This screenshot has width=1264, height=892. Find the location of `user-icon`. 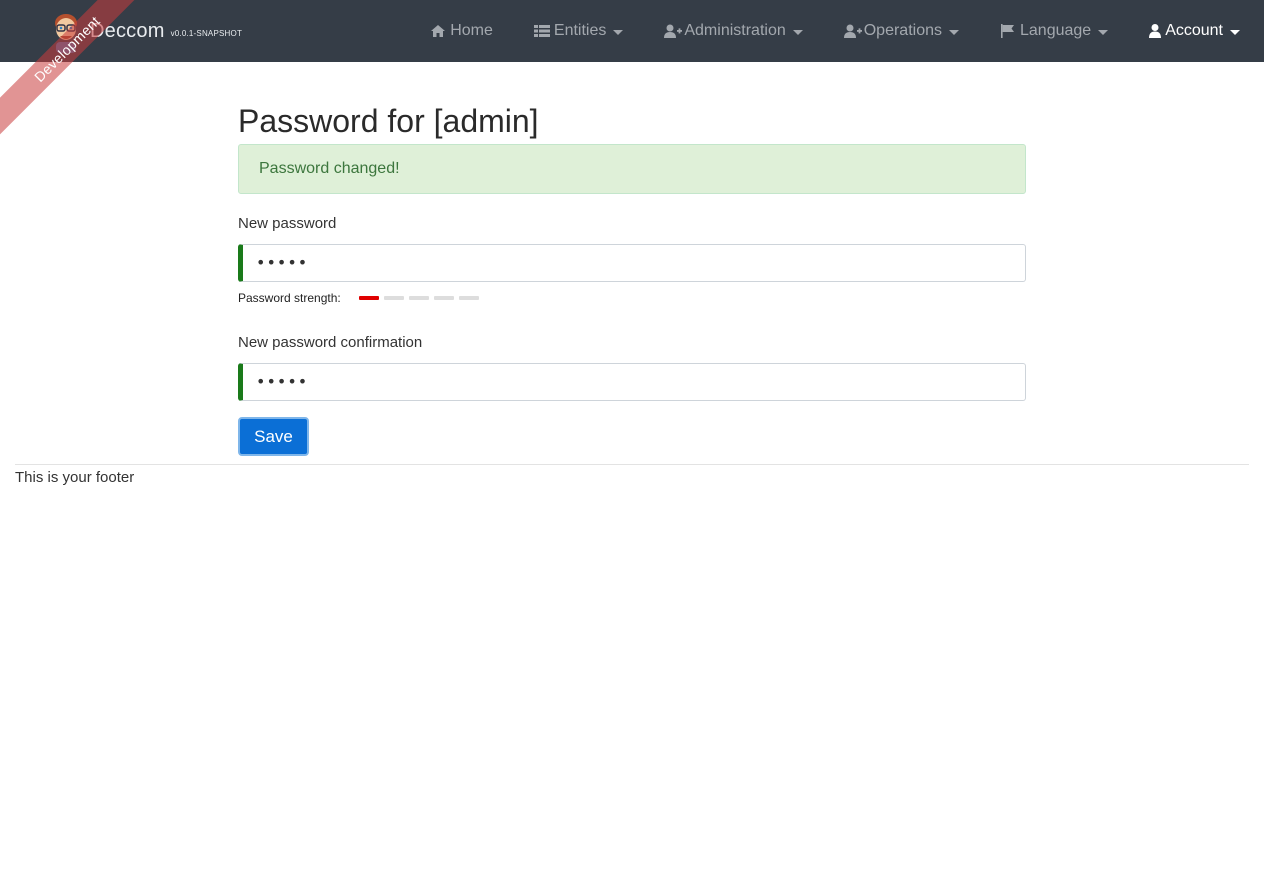

user-icon is located at coordinates (1155, 31).